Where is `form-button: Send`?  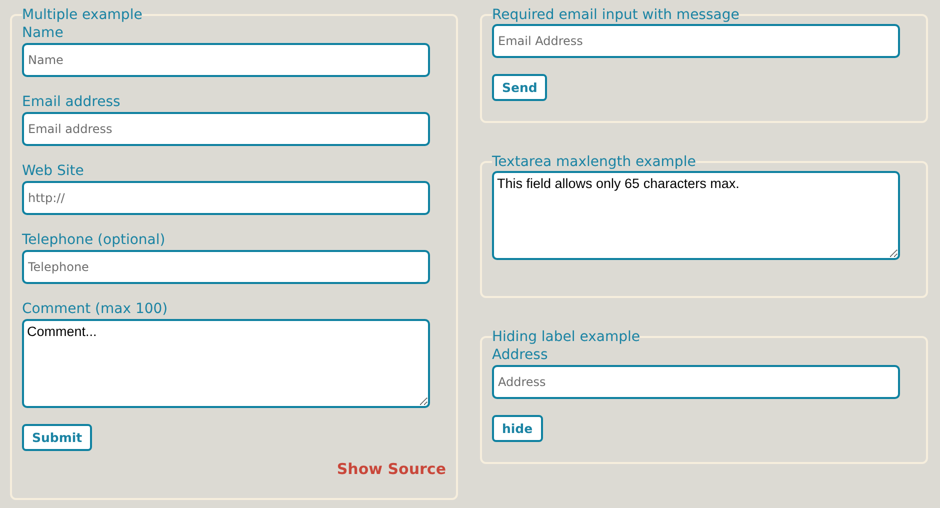 form-button: Send is located at coordinates (520, 87).